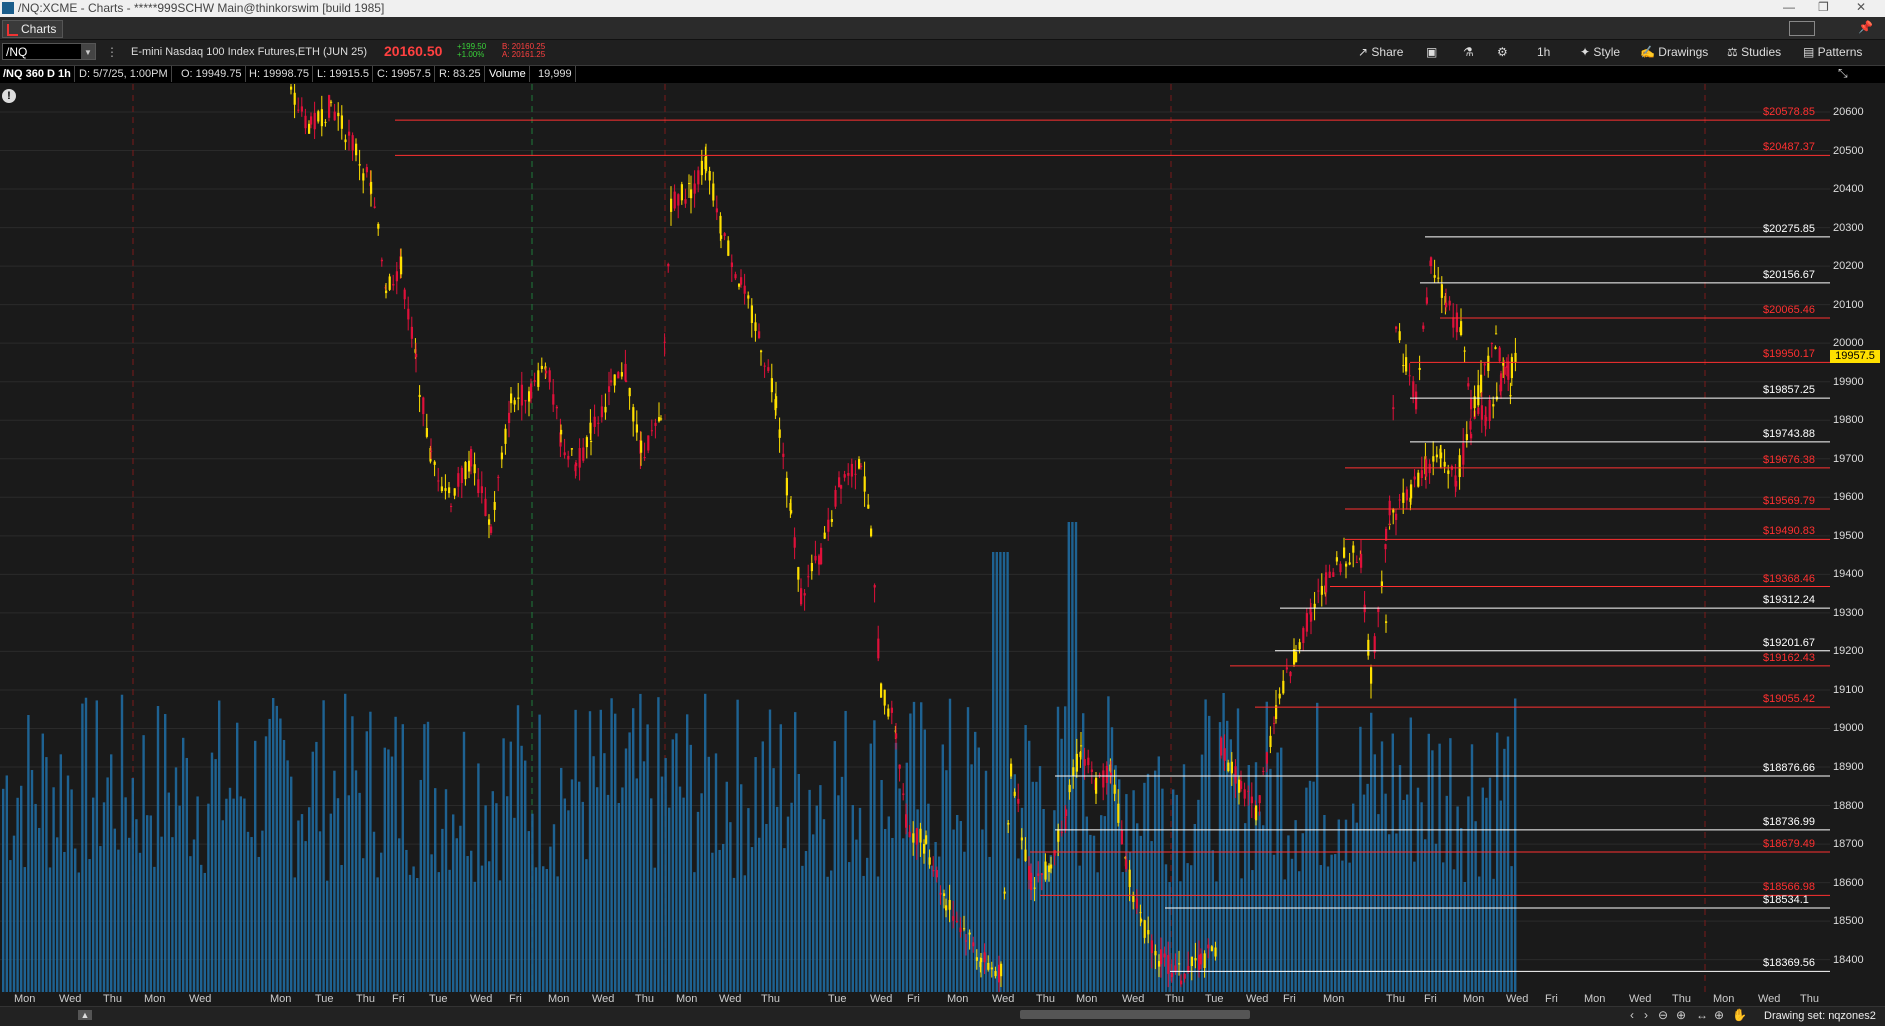  I want to click on collapse-icon: ▲, so click(85, 1015).